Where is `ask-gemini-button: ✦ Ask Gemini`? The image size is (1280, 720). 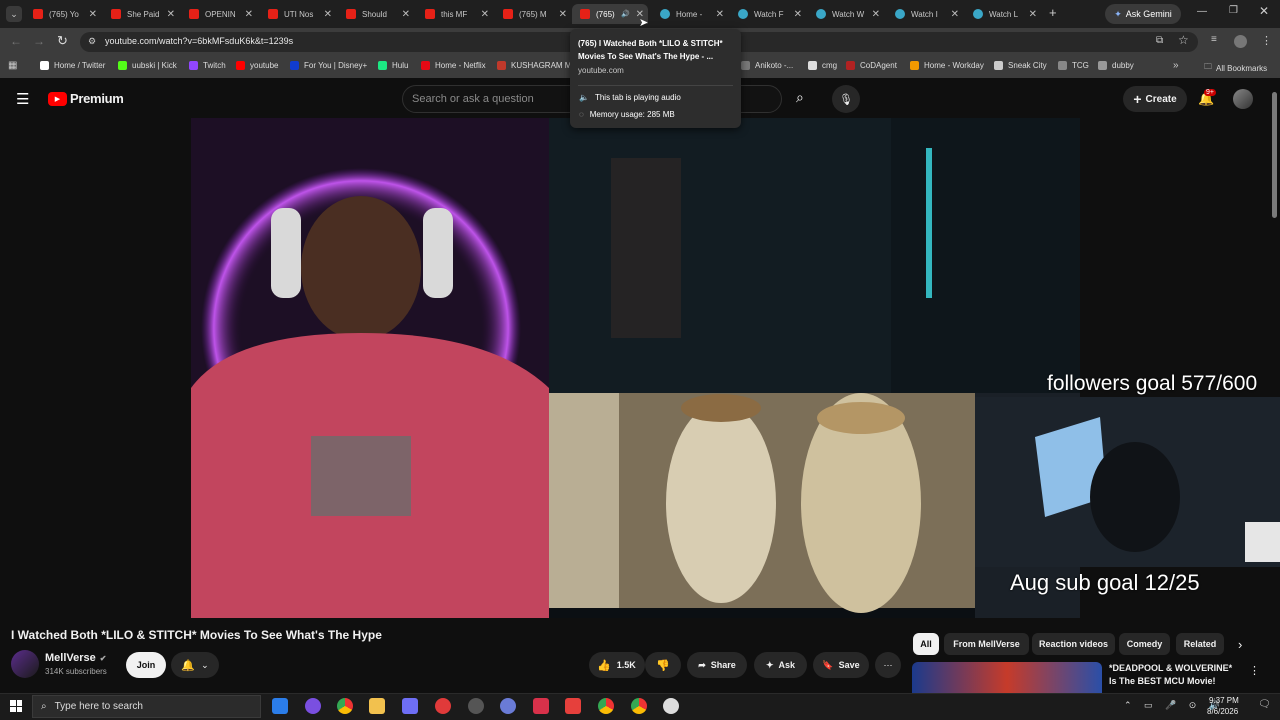
ask-gemini-button: ✦ Ask Gemini is located at coordinates (1143, 14).